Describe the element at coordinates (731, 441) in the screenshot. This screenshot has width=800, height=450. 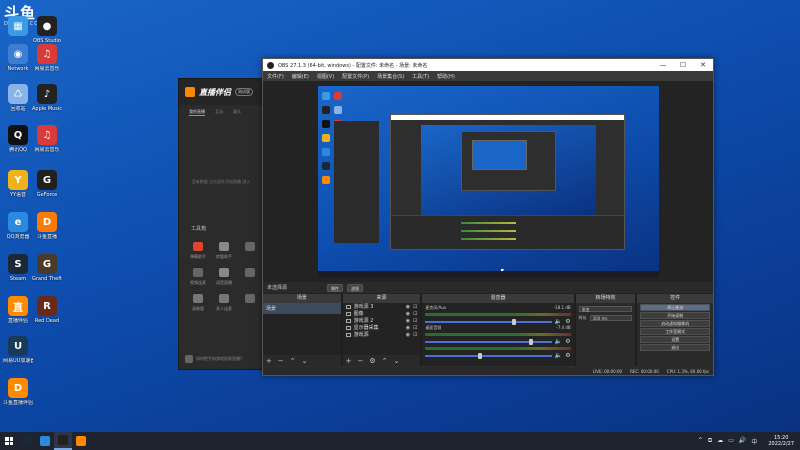
I see `tray-icon: ▭` at that location.